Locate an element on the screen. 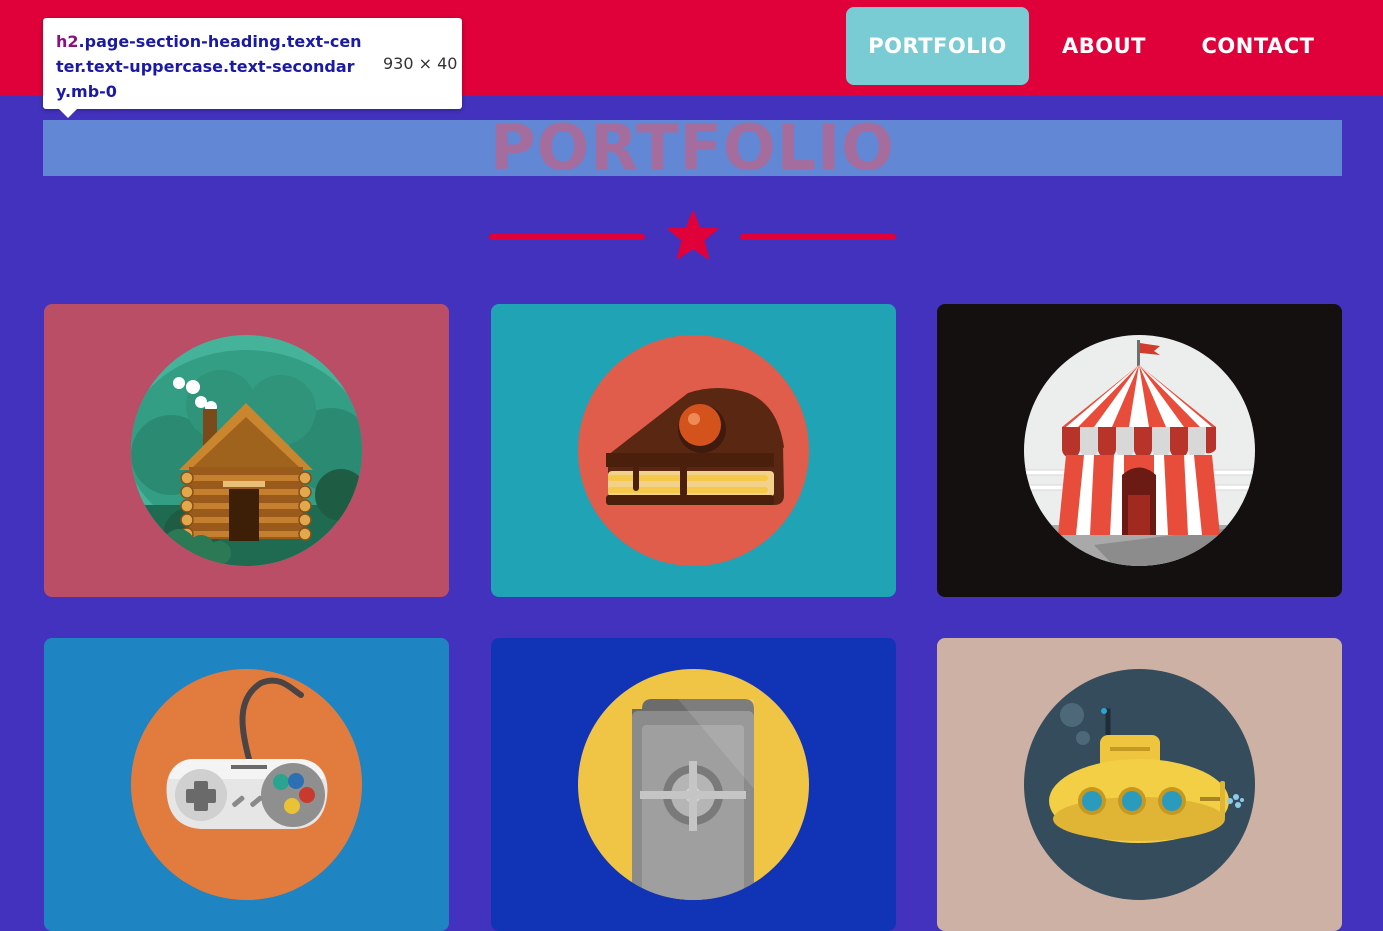  portfolio-item-game is located at coordinates (246, 784).